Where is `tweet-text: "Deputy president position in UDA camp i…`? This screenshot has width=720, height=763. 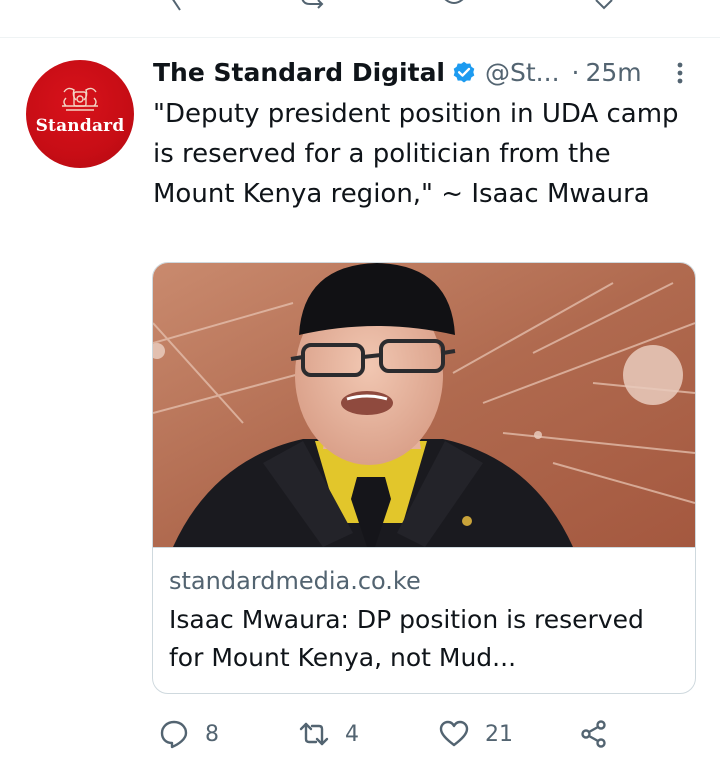
tweet-text: "Deputy president position in UDA camp i… is located at coordinates (416, 154).